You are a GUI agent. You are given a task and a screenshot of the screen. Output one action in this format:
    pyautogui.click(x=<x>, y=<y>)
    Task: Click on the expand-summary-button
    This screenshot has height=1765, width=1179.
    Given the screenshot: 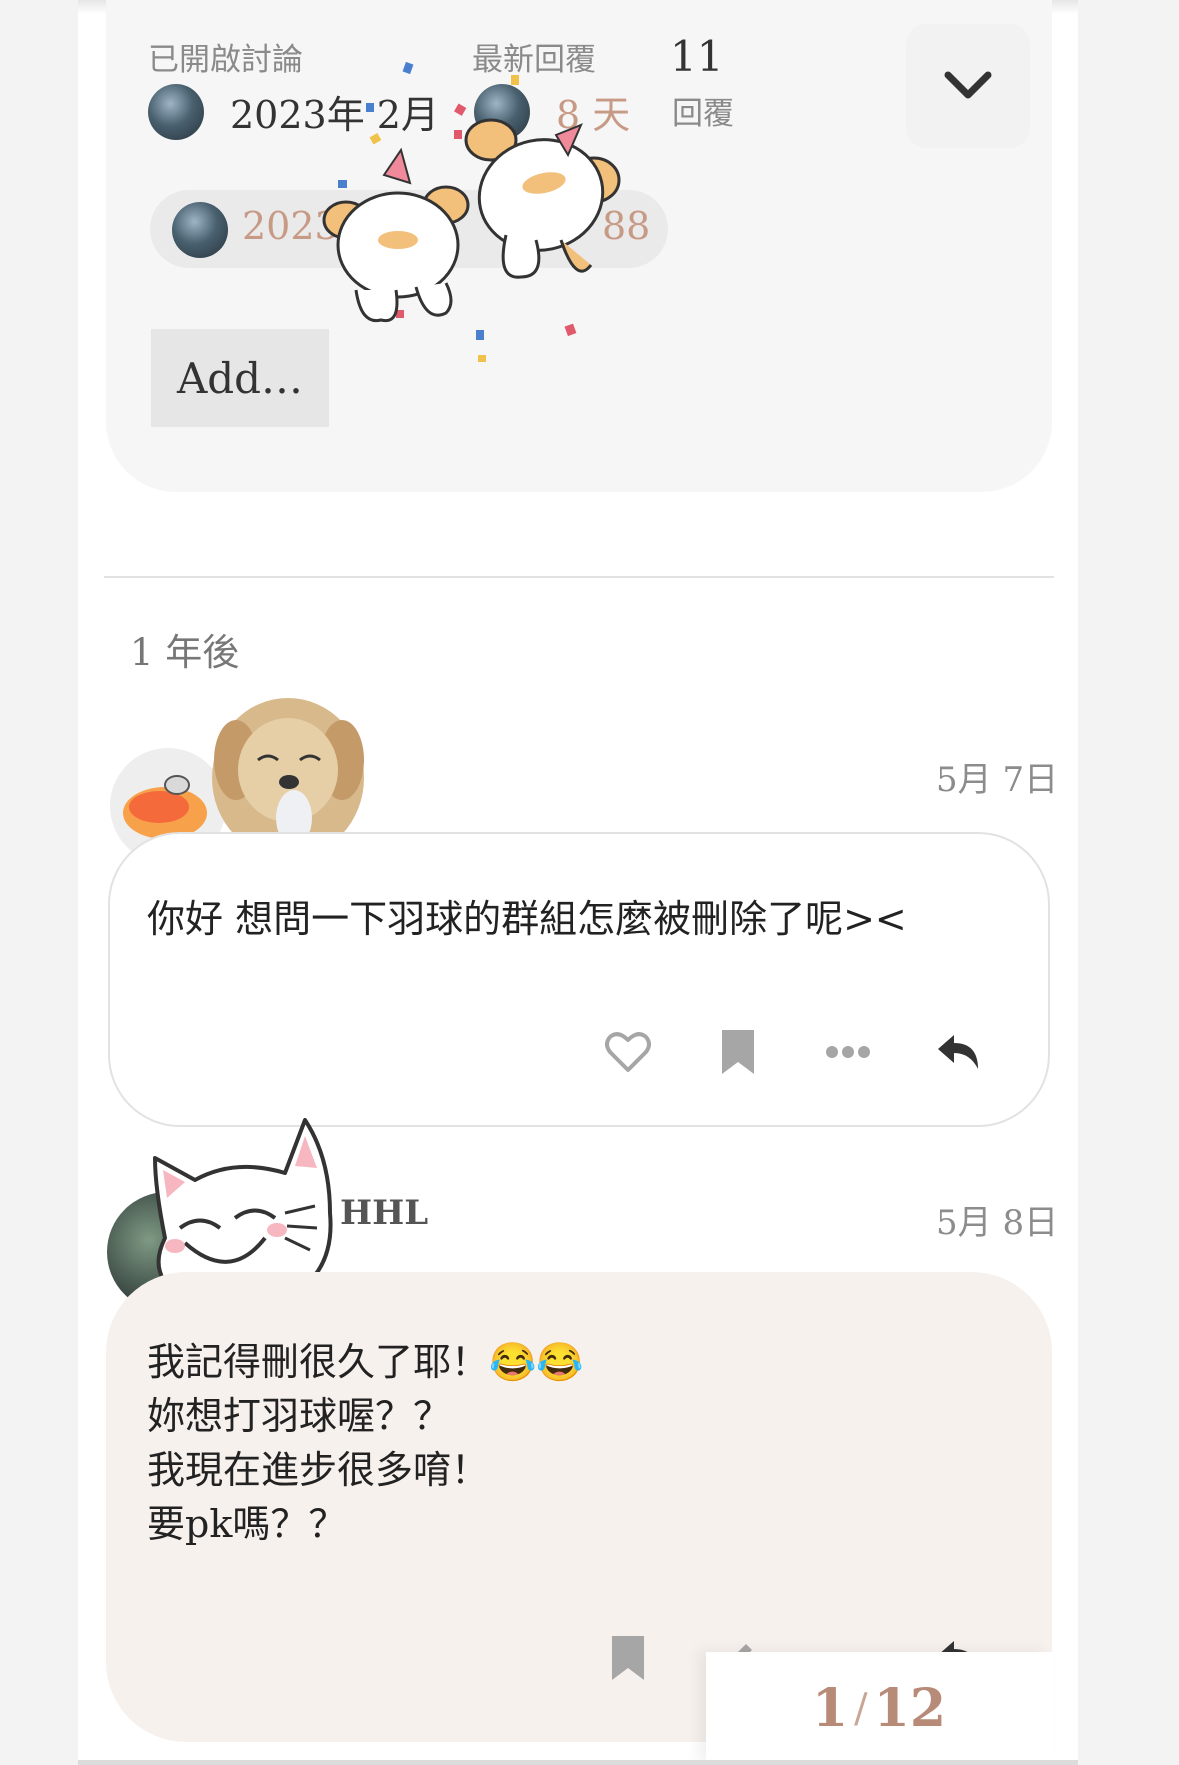 What is the action you would take?
    pyautogui.click(x=968, y=86)
    